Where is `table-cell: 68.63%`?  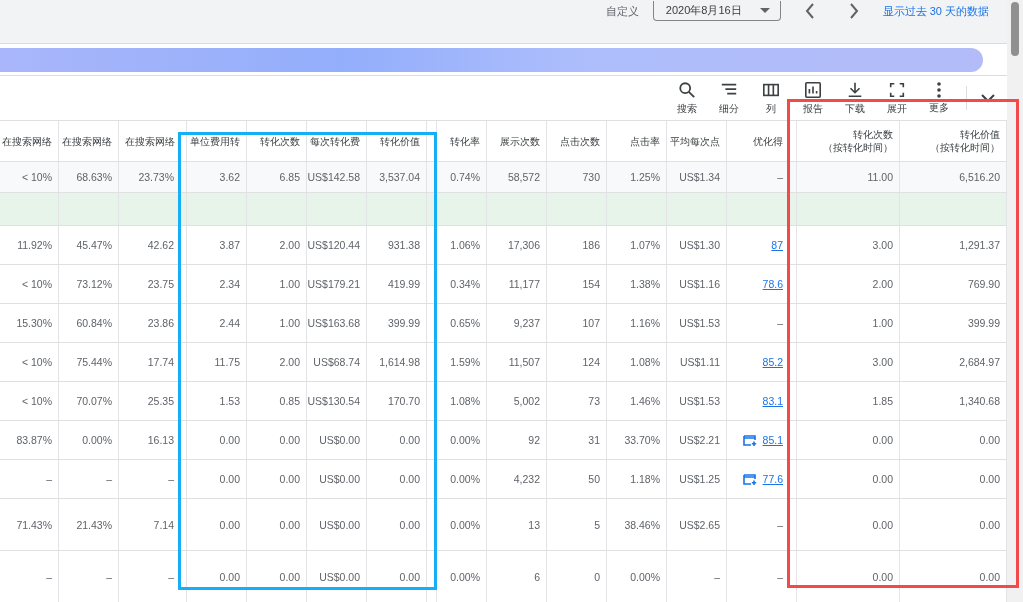
table-cell: 68.63% is located at coordinates (94, 177).